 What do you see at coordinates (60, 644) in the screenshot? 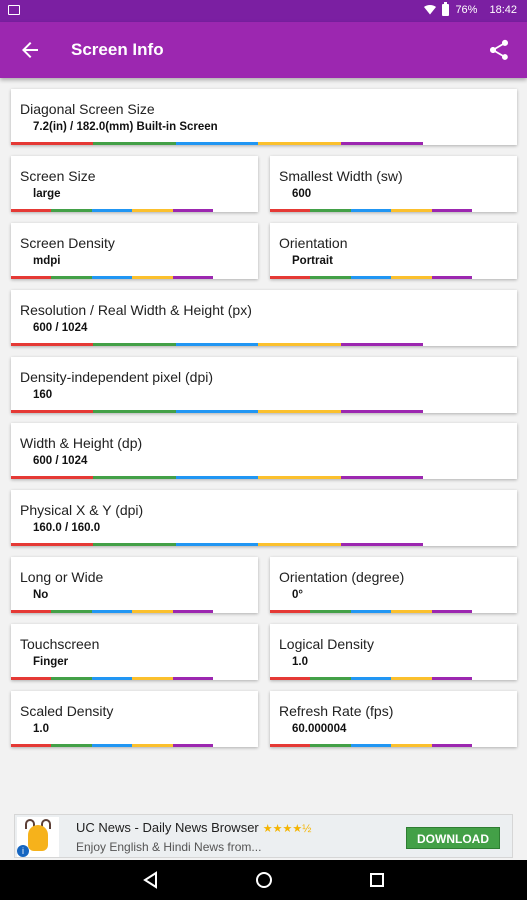
I see `card-label: Touchscreen` at bounding box center [60, 644].